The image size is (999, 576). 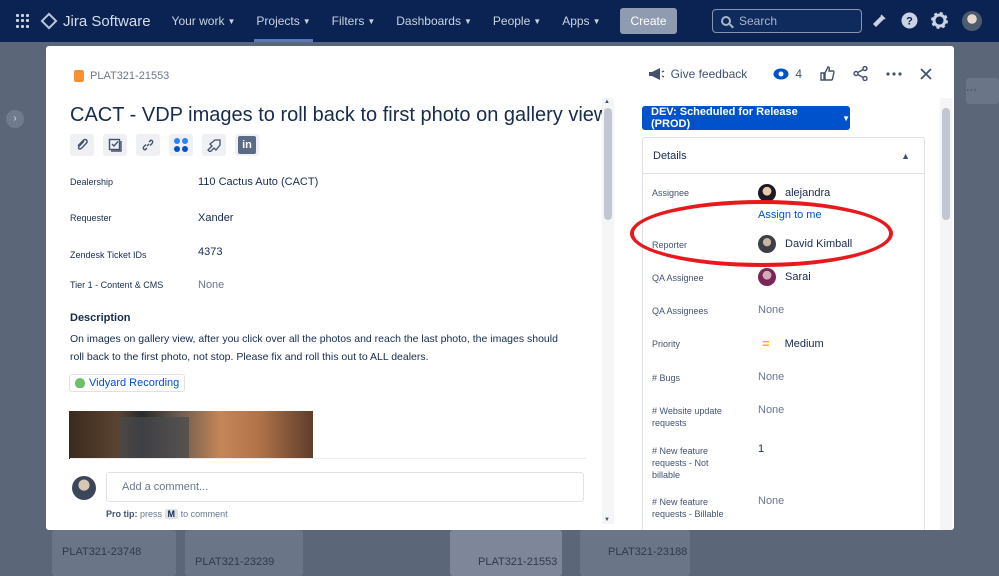 What do you see at coordinates (808, 193) in the screenshot?
I see `assignee-value: alejandra` at bounding box center [808, 193].